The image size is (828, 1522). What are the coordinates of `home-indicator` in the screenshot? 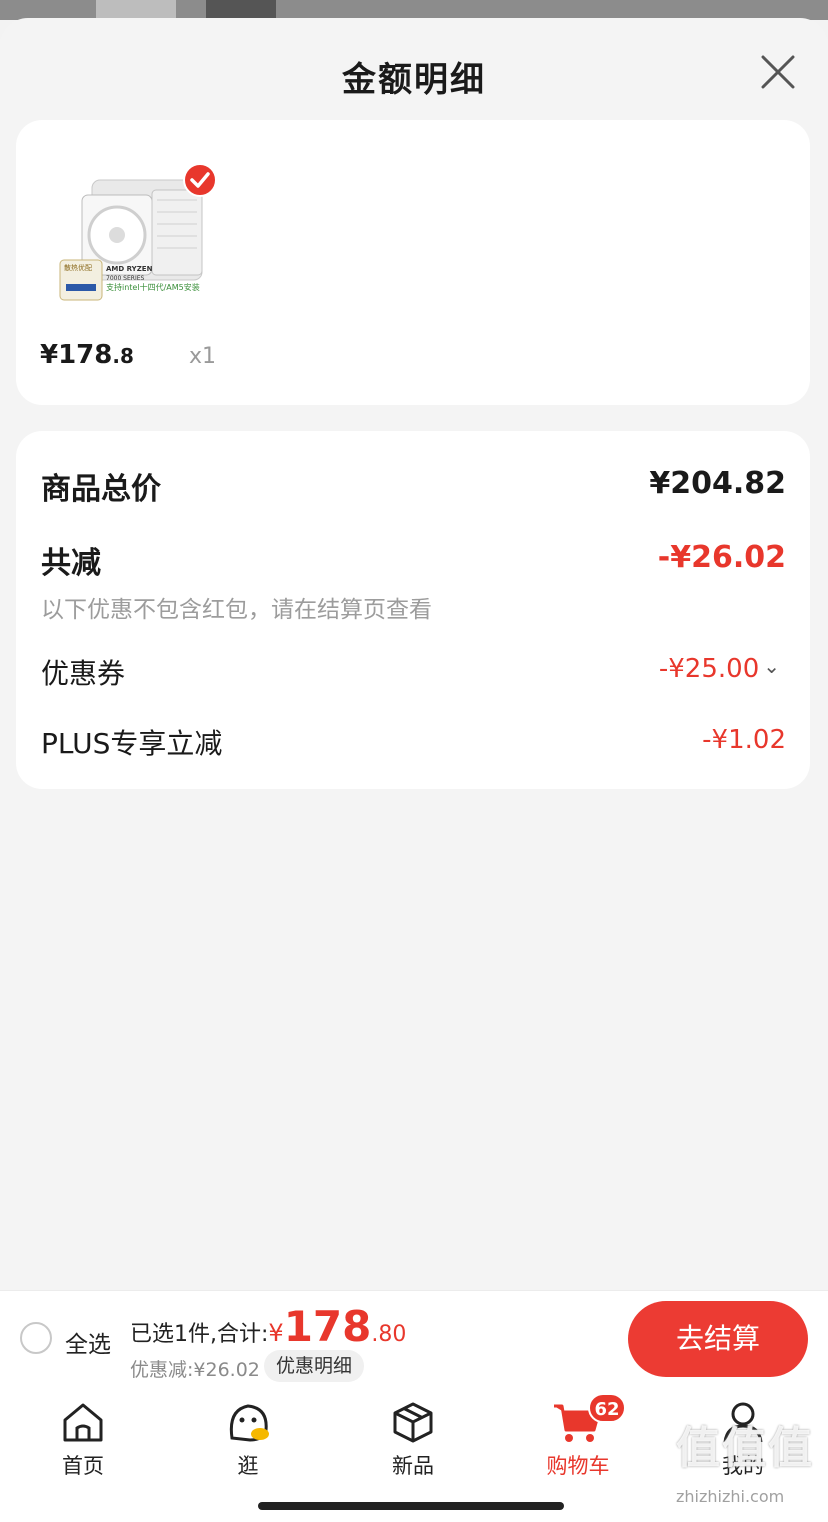 It's located at (411, 1506).